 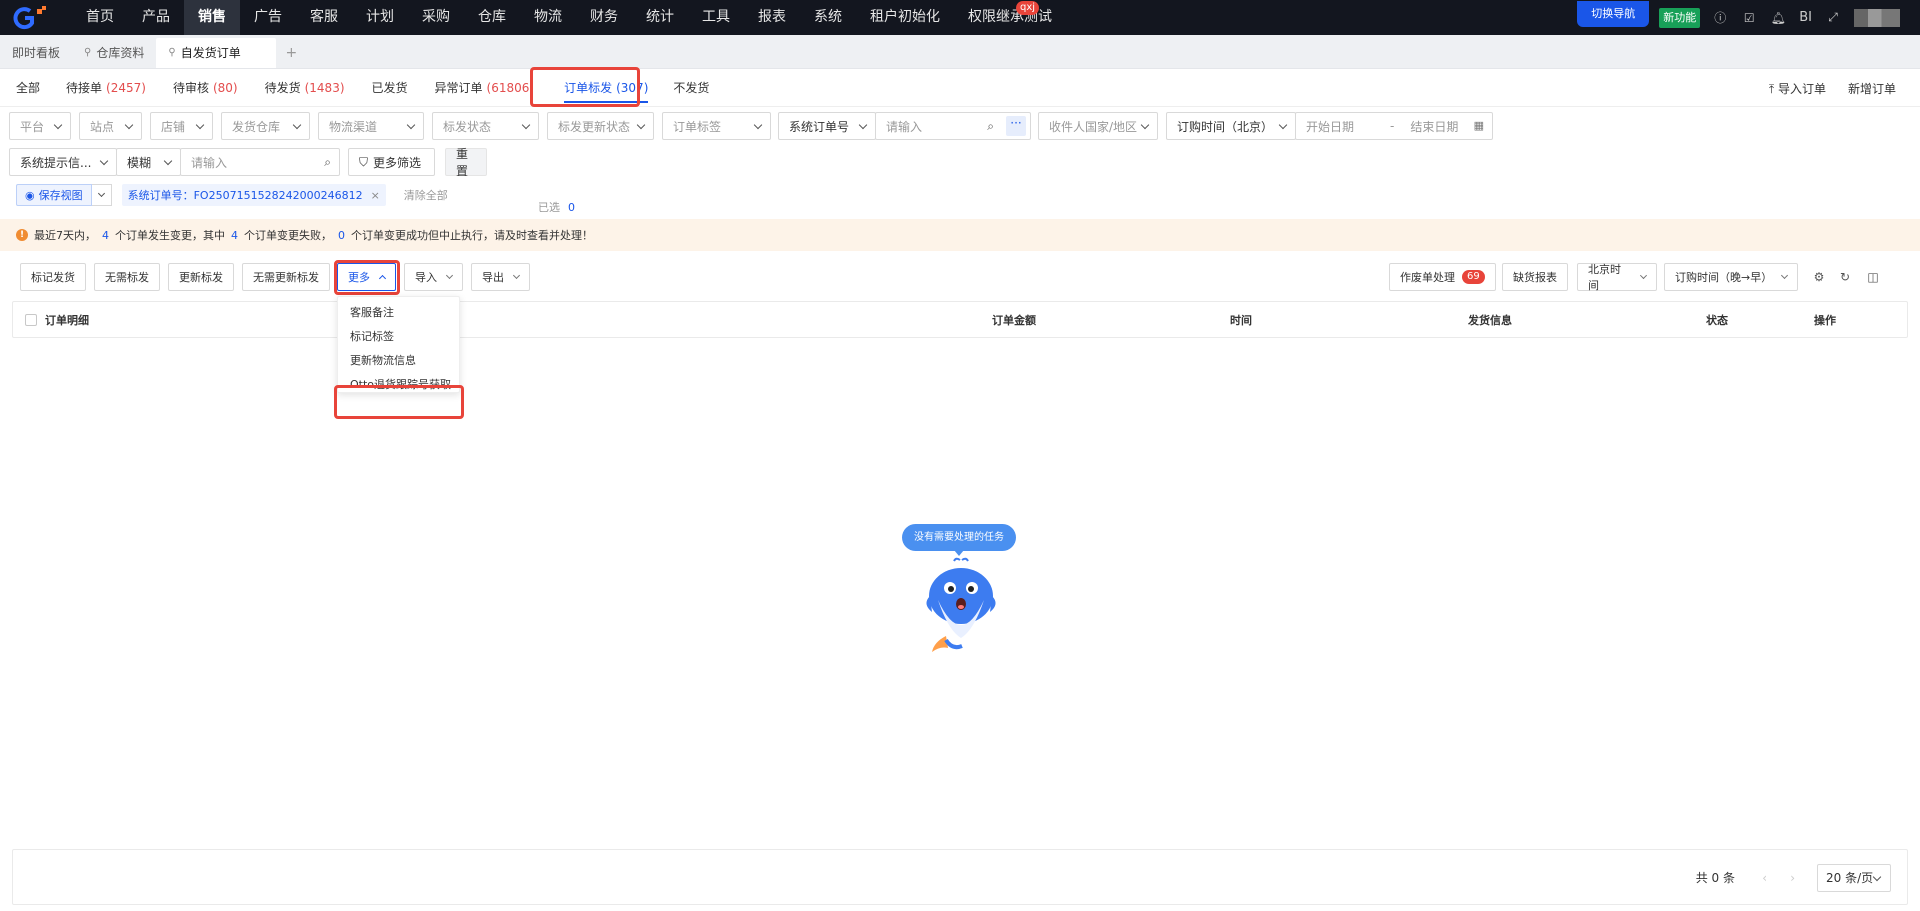 I want to click on logo, so click(x=30, y=17).